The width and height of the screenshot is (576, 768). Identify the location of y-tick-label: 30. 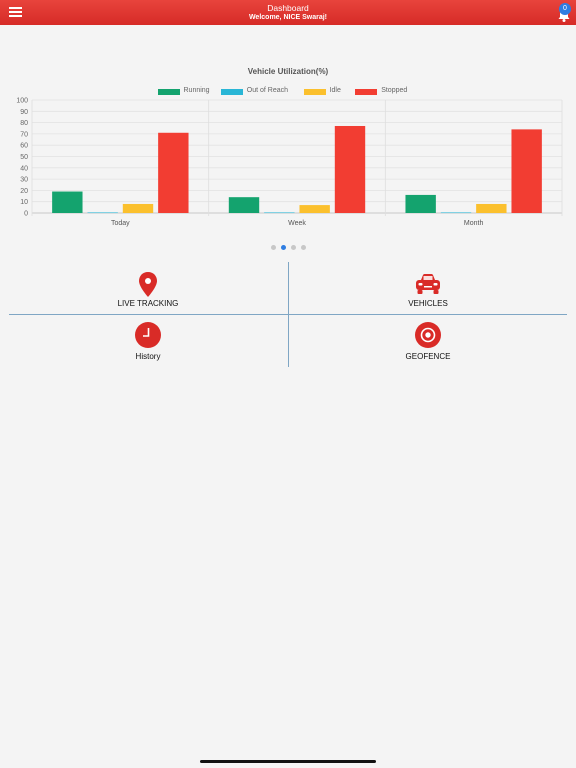
(24, 180).